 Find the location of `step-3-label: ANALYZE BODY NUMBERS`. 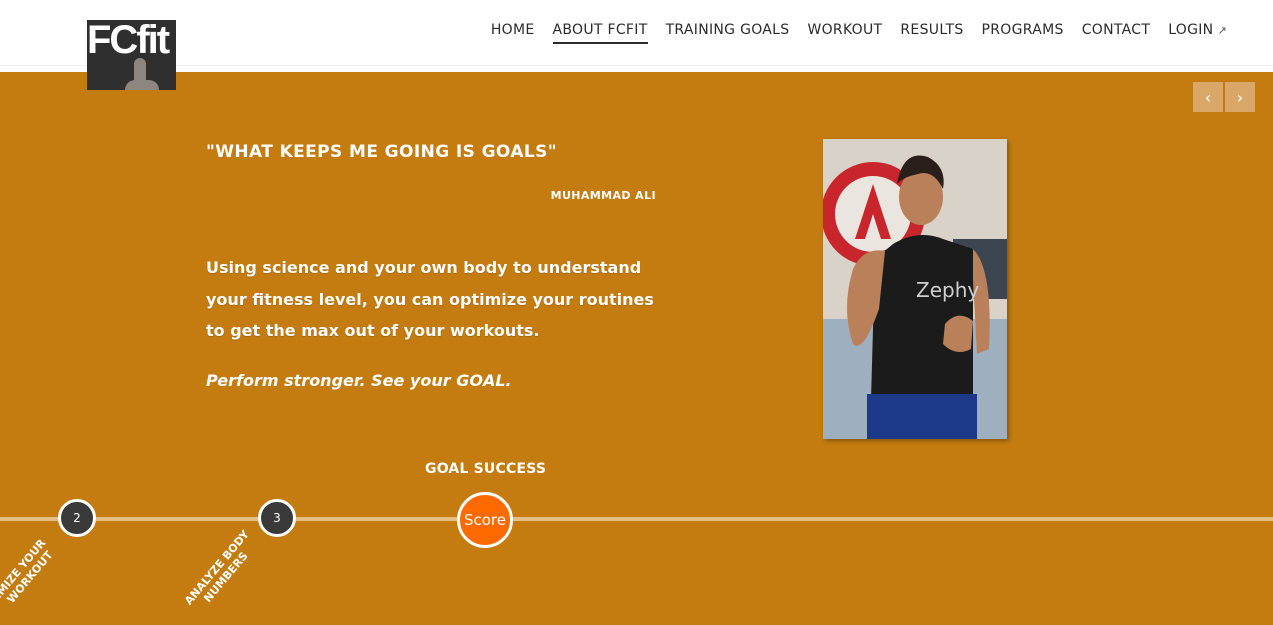

step-3-label: ANALYZE BODY NUMBERS is located at coordinates (221, 572).